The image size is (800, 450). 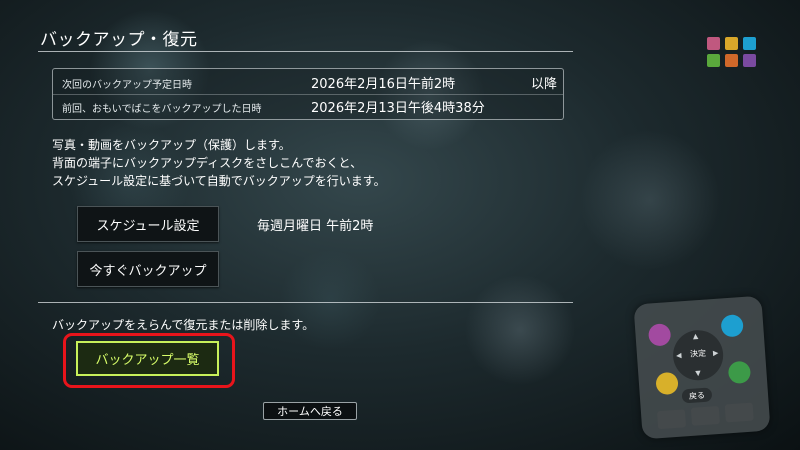 What do you see at coordinates (305, 51) in the screenshot?
I see `title-divider` at bounding box center [305, 51].